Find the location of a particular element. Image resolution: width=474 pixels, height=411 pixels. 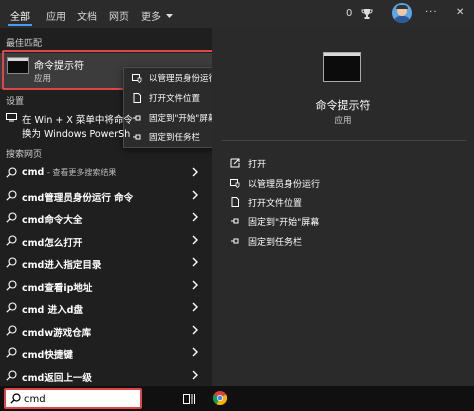

web-search-item-label: cmdw游戏仓库 is located at coordinates (56, 332).